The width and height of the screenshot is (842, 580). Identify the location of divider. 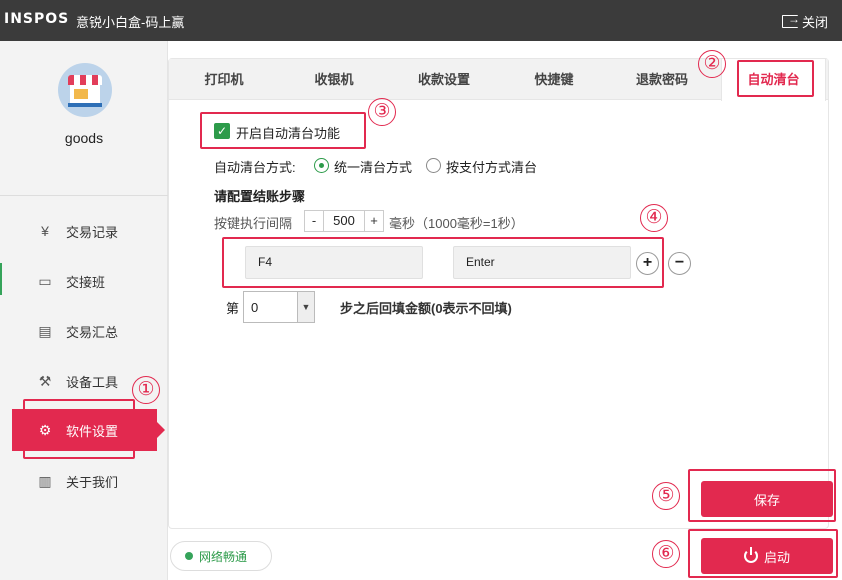
(84, 195).